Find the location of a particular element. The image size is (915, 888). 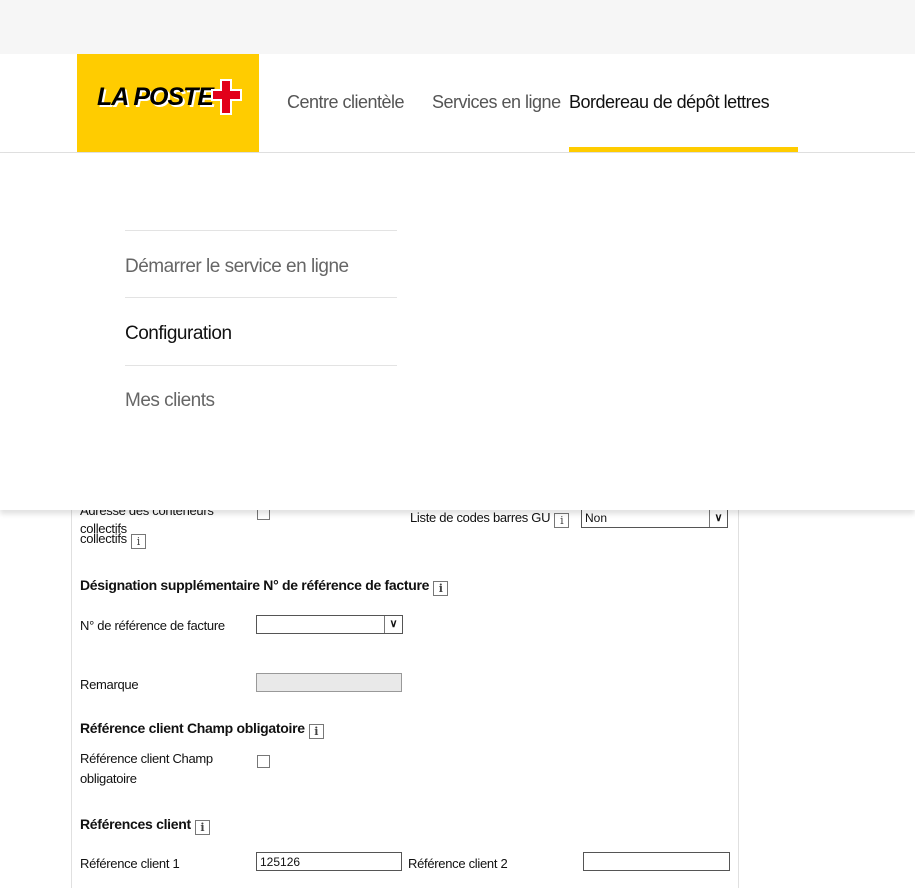

ref-client-1-input: 125126 is located at coordinates (329, 861).